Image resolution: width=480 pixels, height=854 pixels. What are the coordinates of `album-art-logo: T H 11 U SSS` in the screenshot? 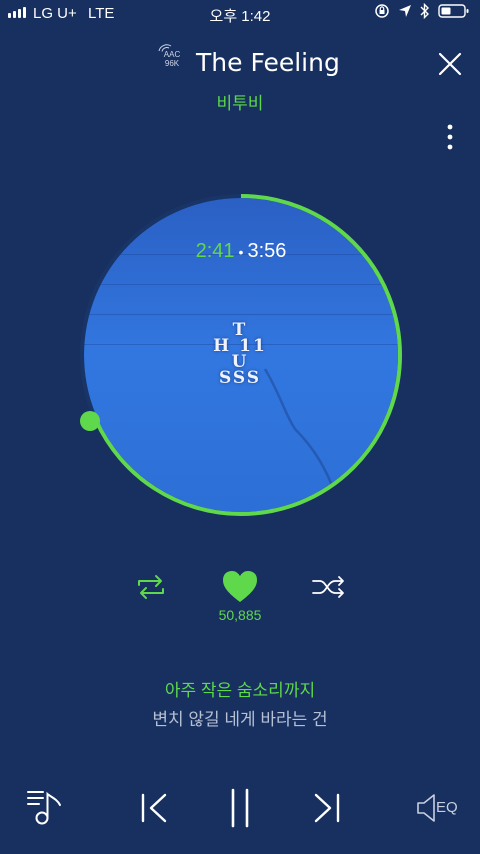 It's located at (240, 355).